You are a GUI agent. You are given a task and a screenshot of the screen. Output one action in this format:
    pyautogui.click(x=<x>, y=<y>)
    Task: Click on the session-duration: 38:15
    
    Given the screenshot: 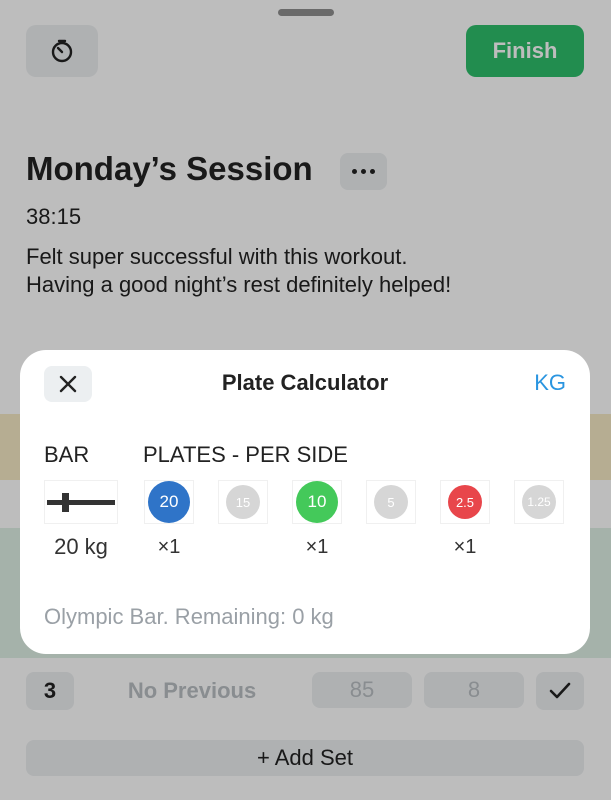 What is the action you would take?
    pyautogui.click(x=54, y=216)
    